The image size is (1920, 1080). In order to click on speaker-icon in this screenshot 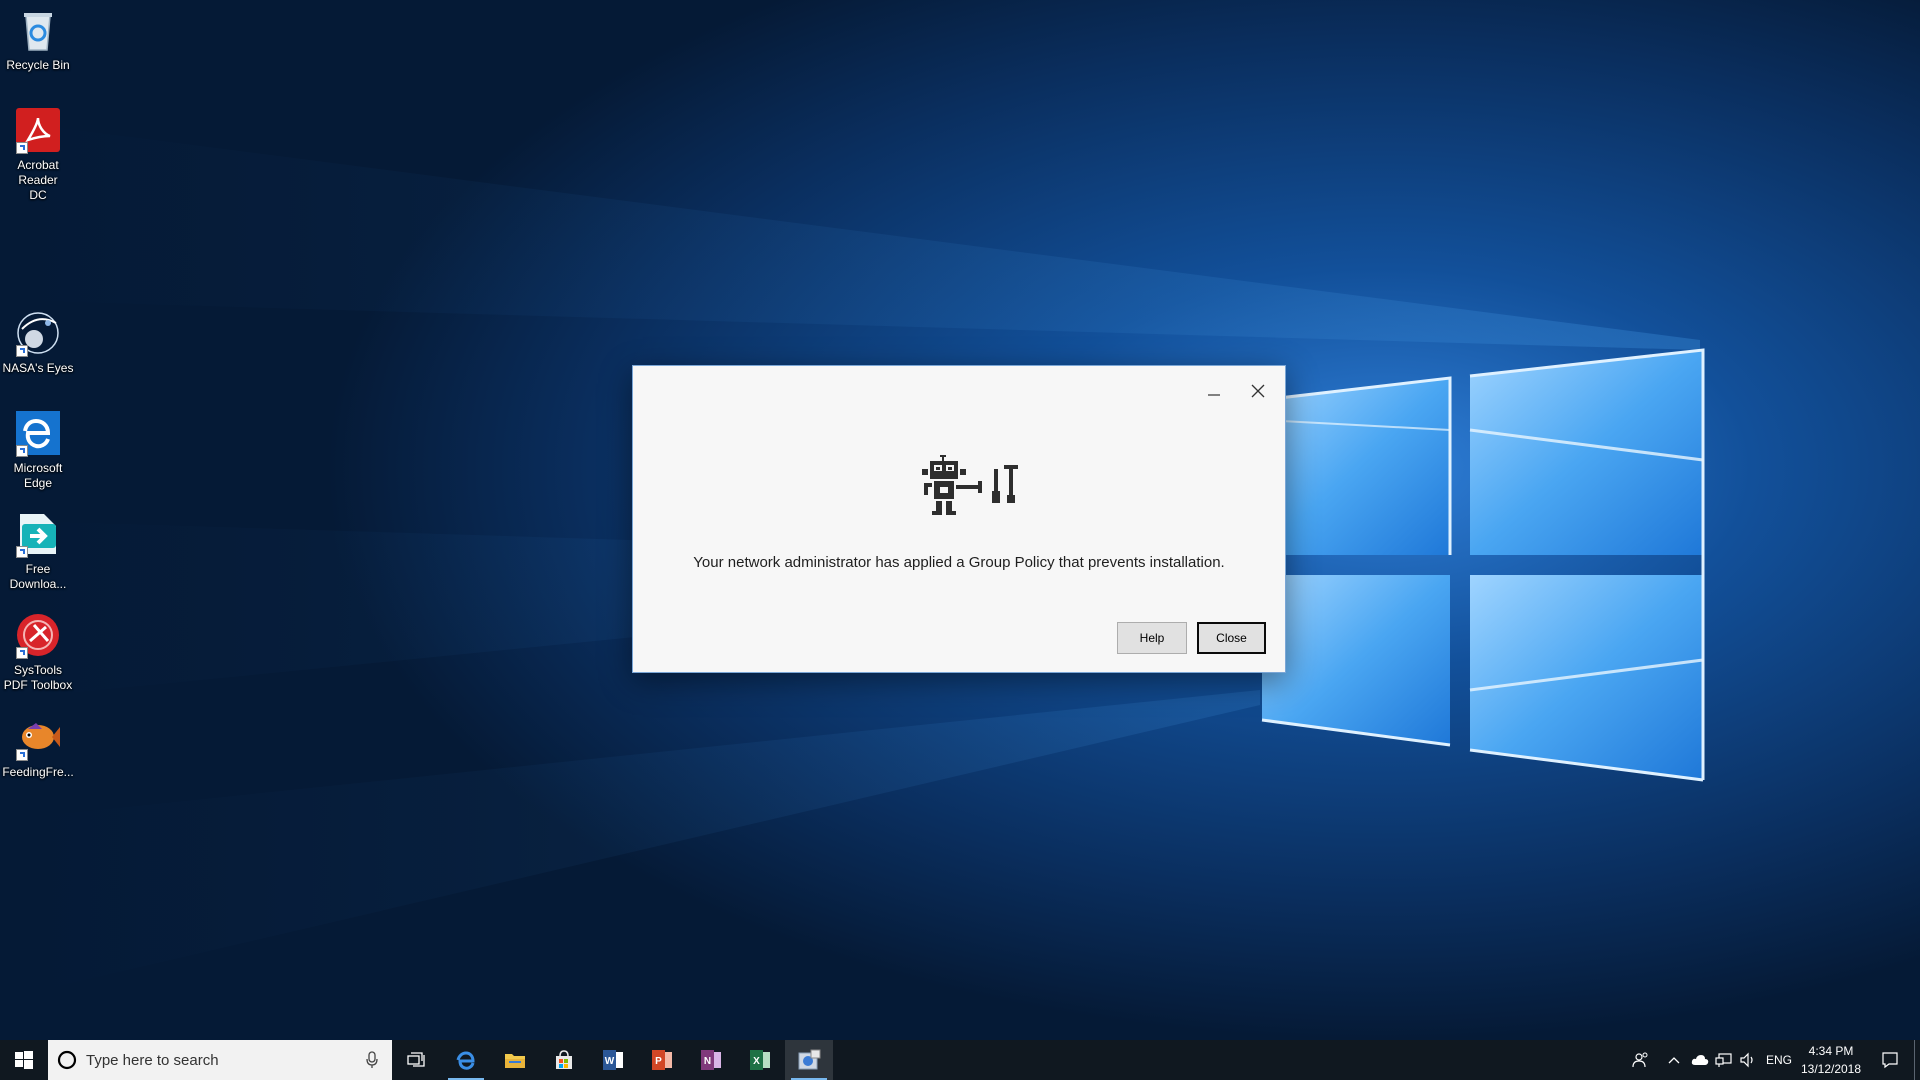, I will do `click(1746, 1060)`.